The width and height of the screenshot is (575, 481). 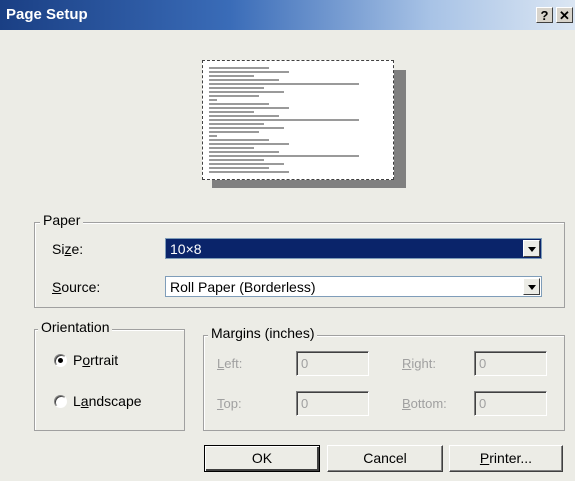 What do you see at coordinates (230, 363) in the screenshot?
I see `left-label: Left:` at bounding box center [230, 363].